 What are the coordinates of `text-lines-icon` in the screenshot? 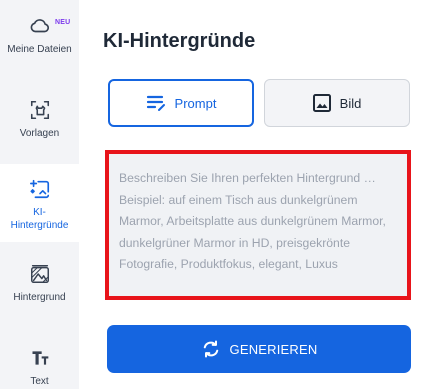 It's located at (156, 103).